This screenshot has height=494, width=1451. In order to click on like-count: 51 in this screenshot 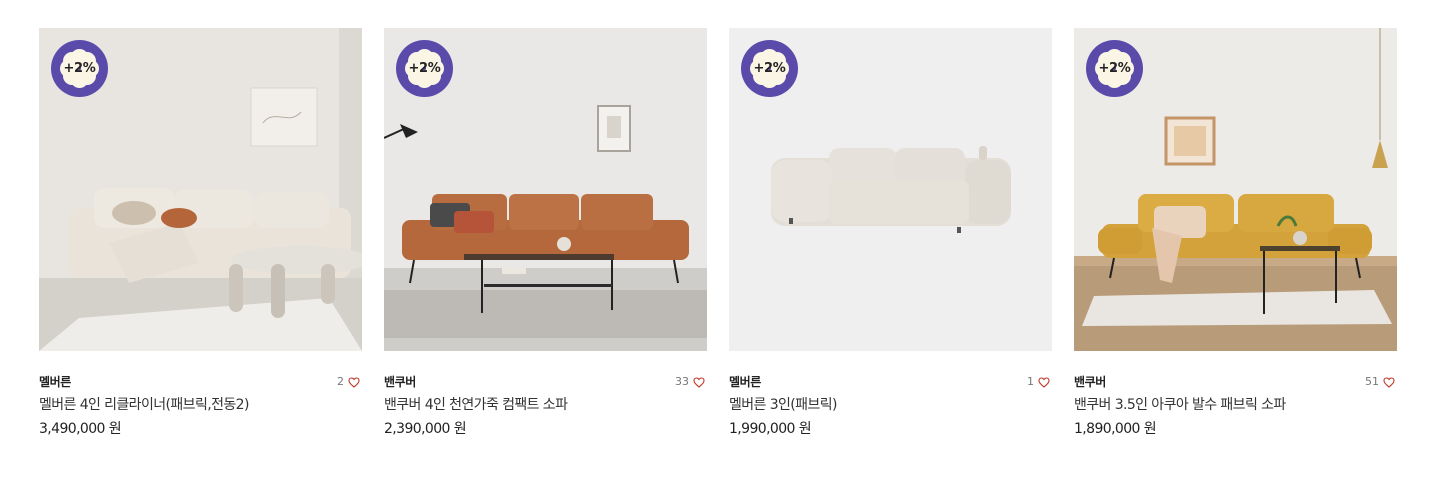, I will do `click(1372, 381)`.